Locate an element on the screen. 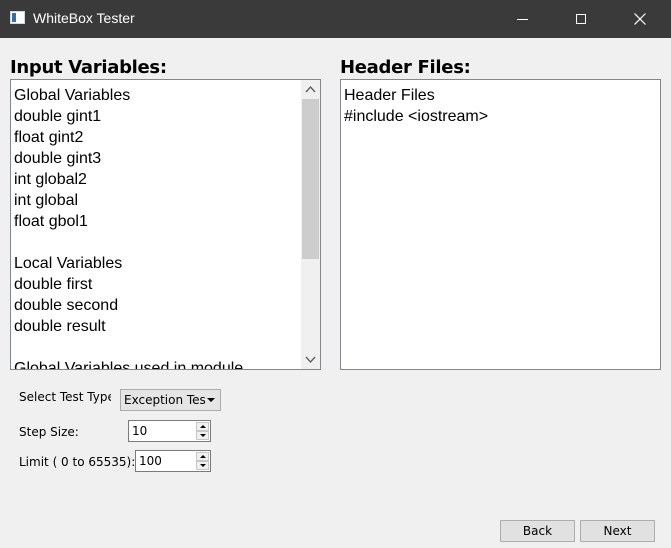  input-variables-label: Input Variables: is located at coordinates (88, 67).